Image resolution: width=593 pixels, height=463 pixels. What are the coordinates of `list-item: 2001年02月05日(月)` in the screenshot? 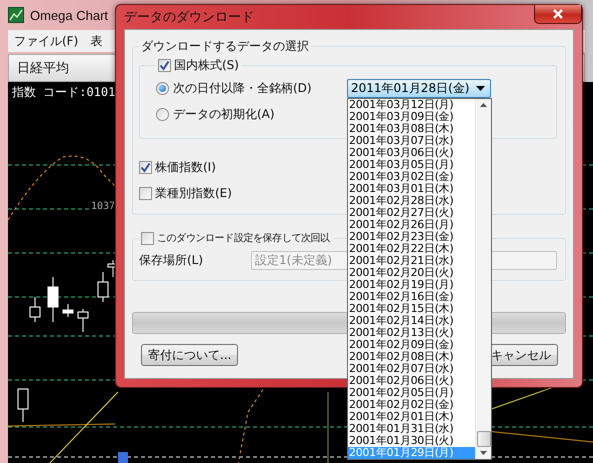 It's located at (411, 392).